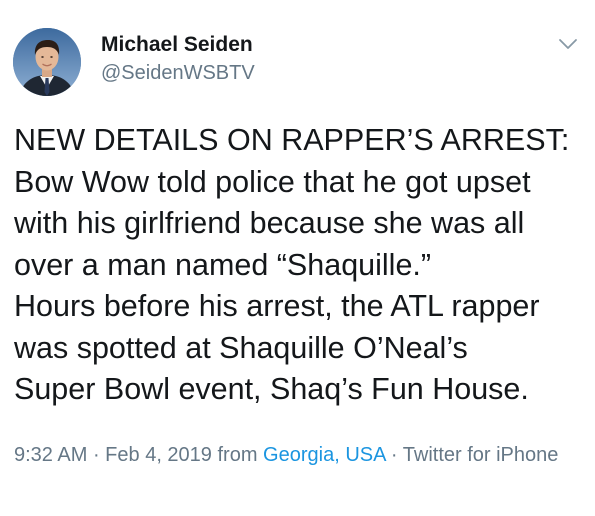 The width and height of the screenshot is (595, 516). What do you see at coordinates (481, 455) in the screenshot?
I see `tweet-source: Twitter for iPhone` at bounding box center [481, 455].